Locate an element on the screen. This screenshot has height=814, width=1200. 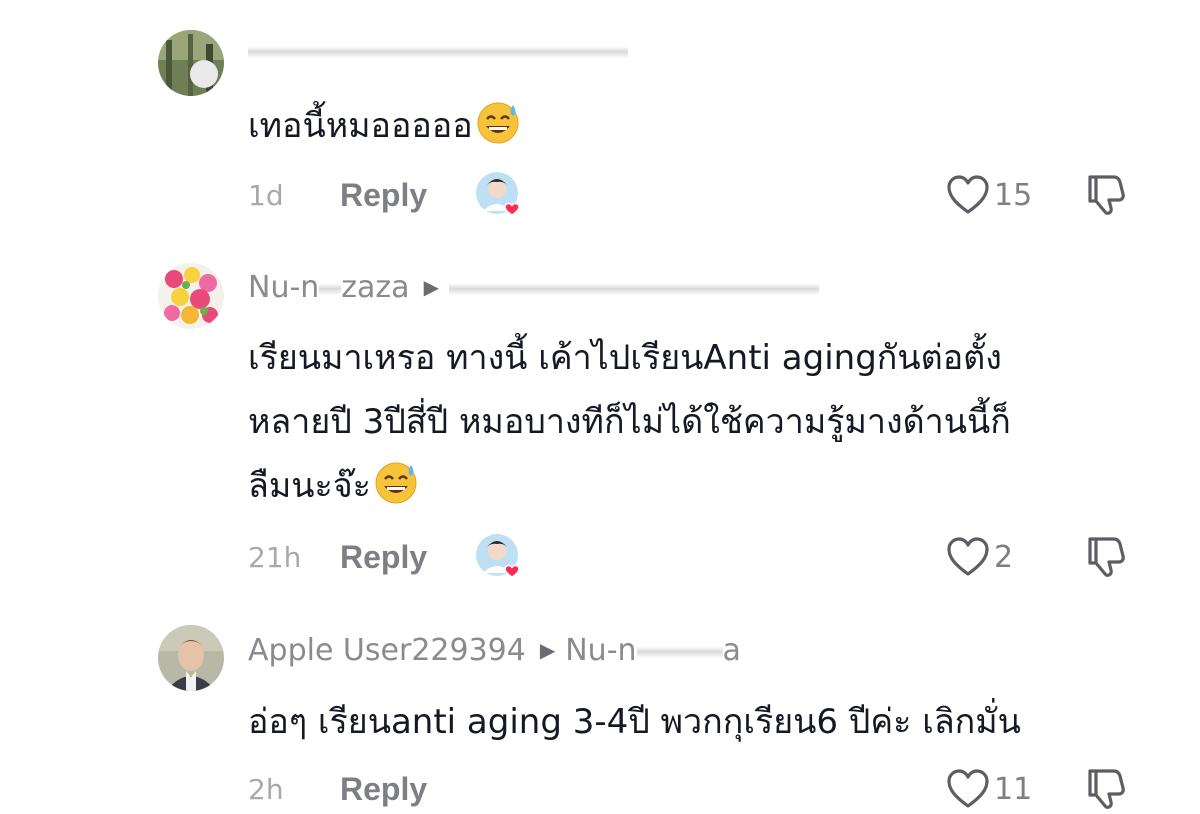
like-group: 15 is located at coordinates (989, 195).